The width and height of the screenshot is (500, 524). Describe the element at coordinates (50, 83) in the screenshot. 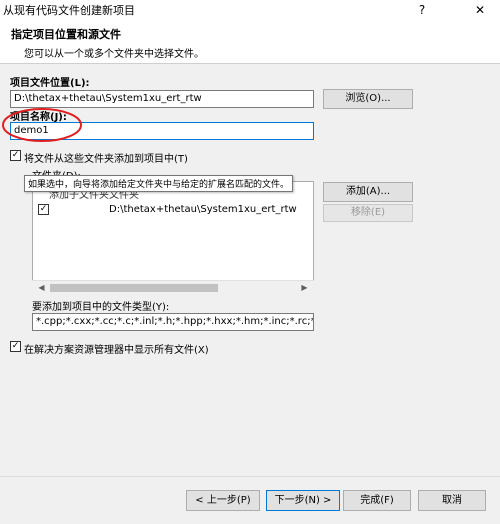

I see `project-location-label: 项目文件位置(L):` at that location.